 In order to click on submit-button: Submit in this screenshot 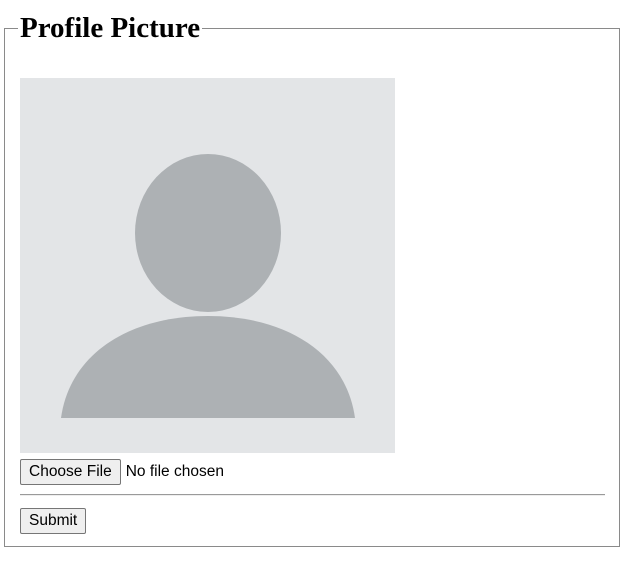, I will do `click(53, 521)`.